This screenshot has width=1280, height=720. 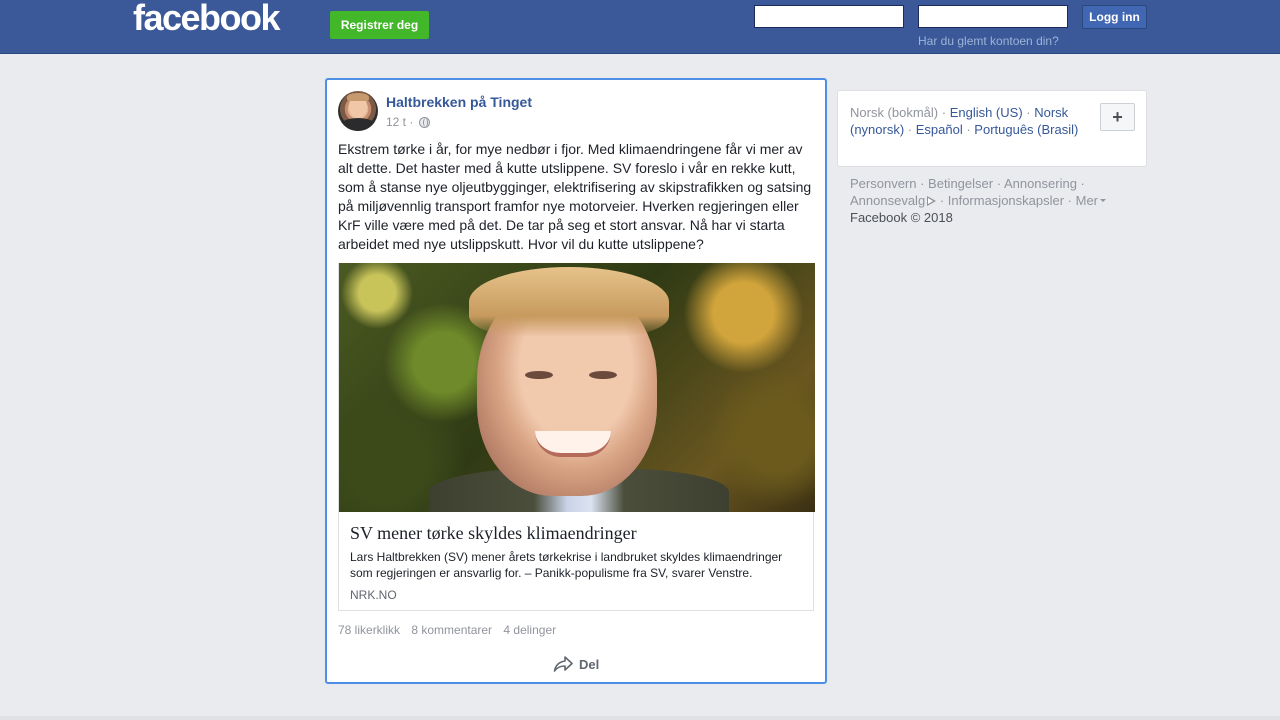 I want to click on password-field, so click(x=993, y=16).